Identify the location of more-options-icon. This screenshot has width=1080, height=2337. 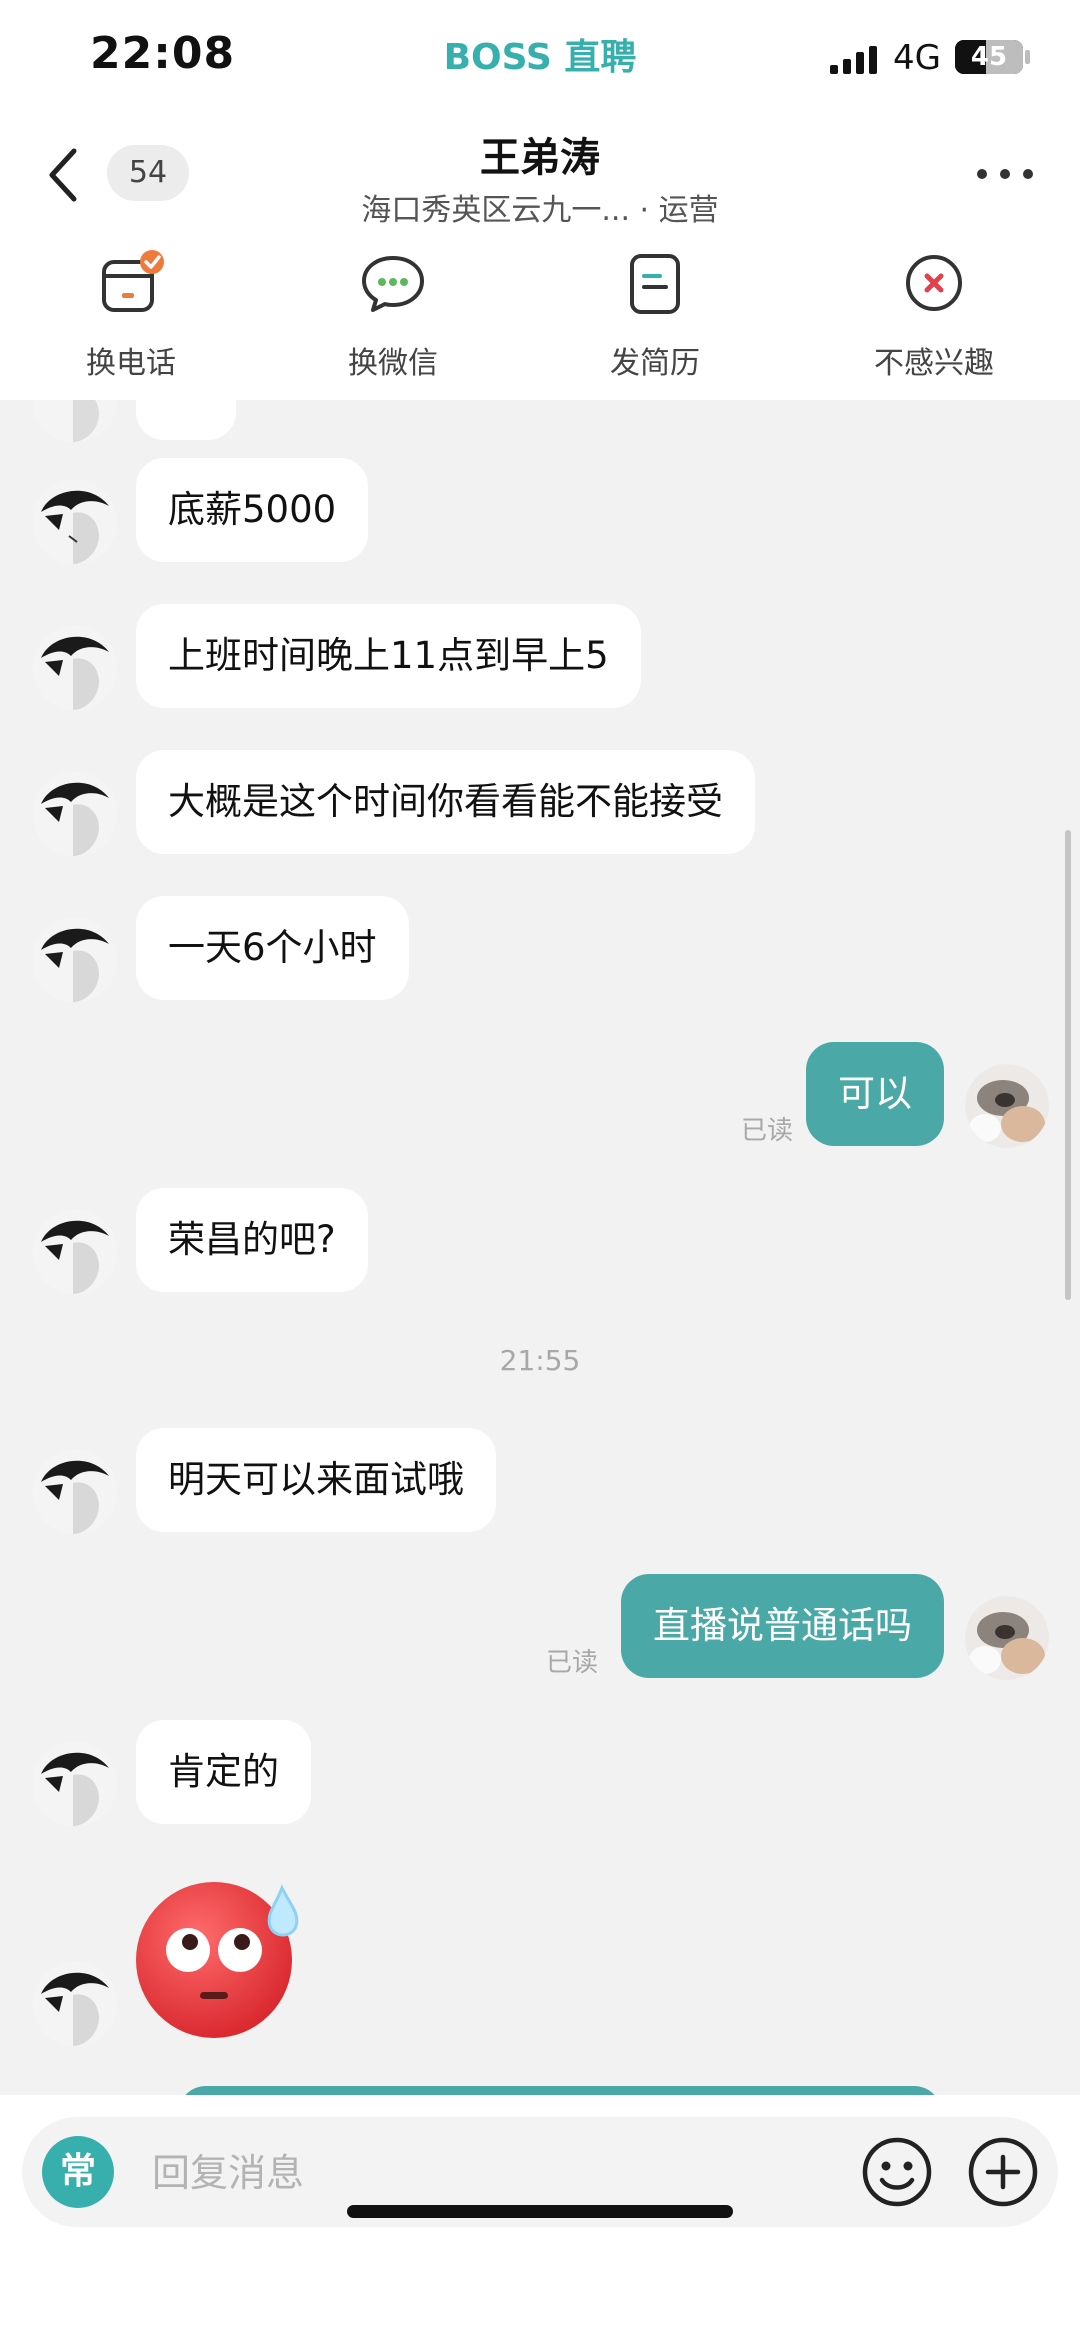
(1005, 174).